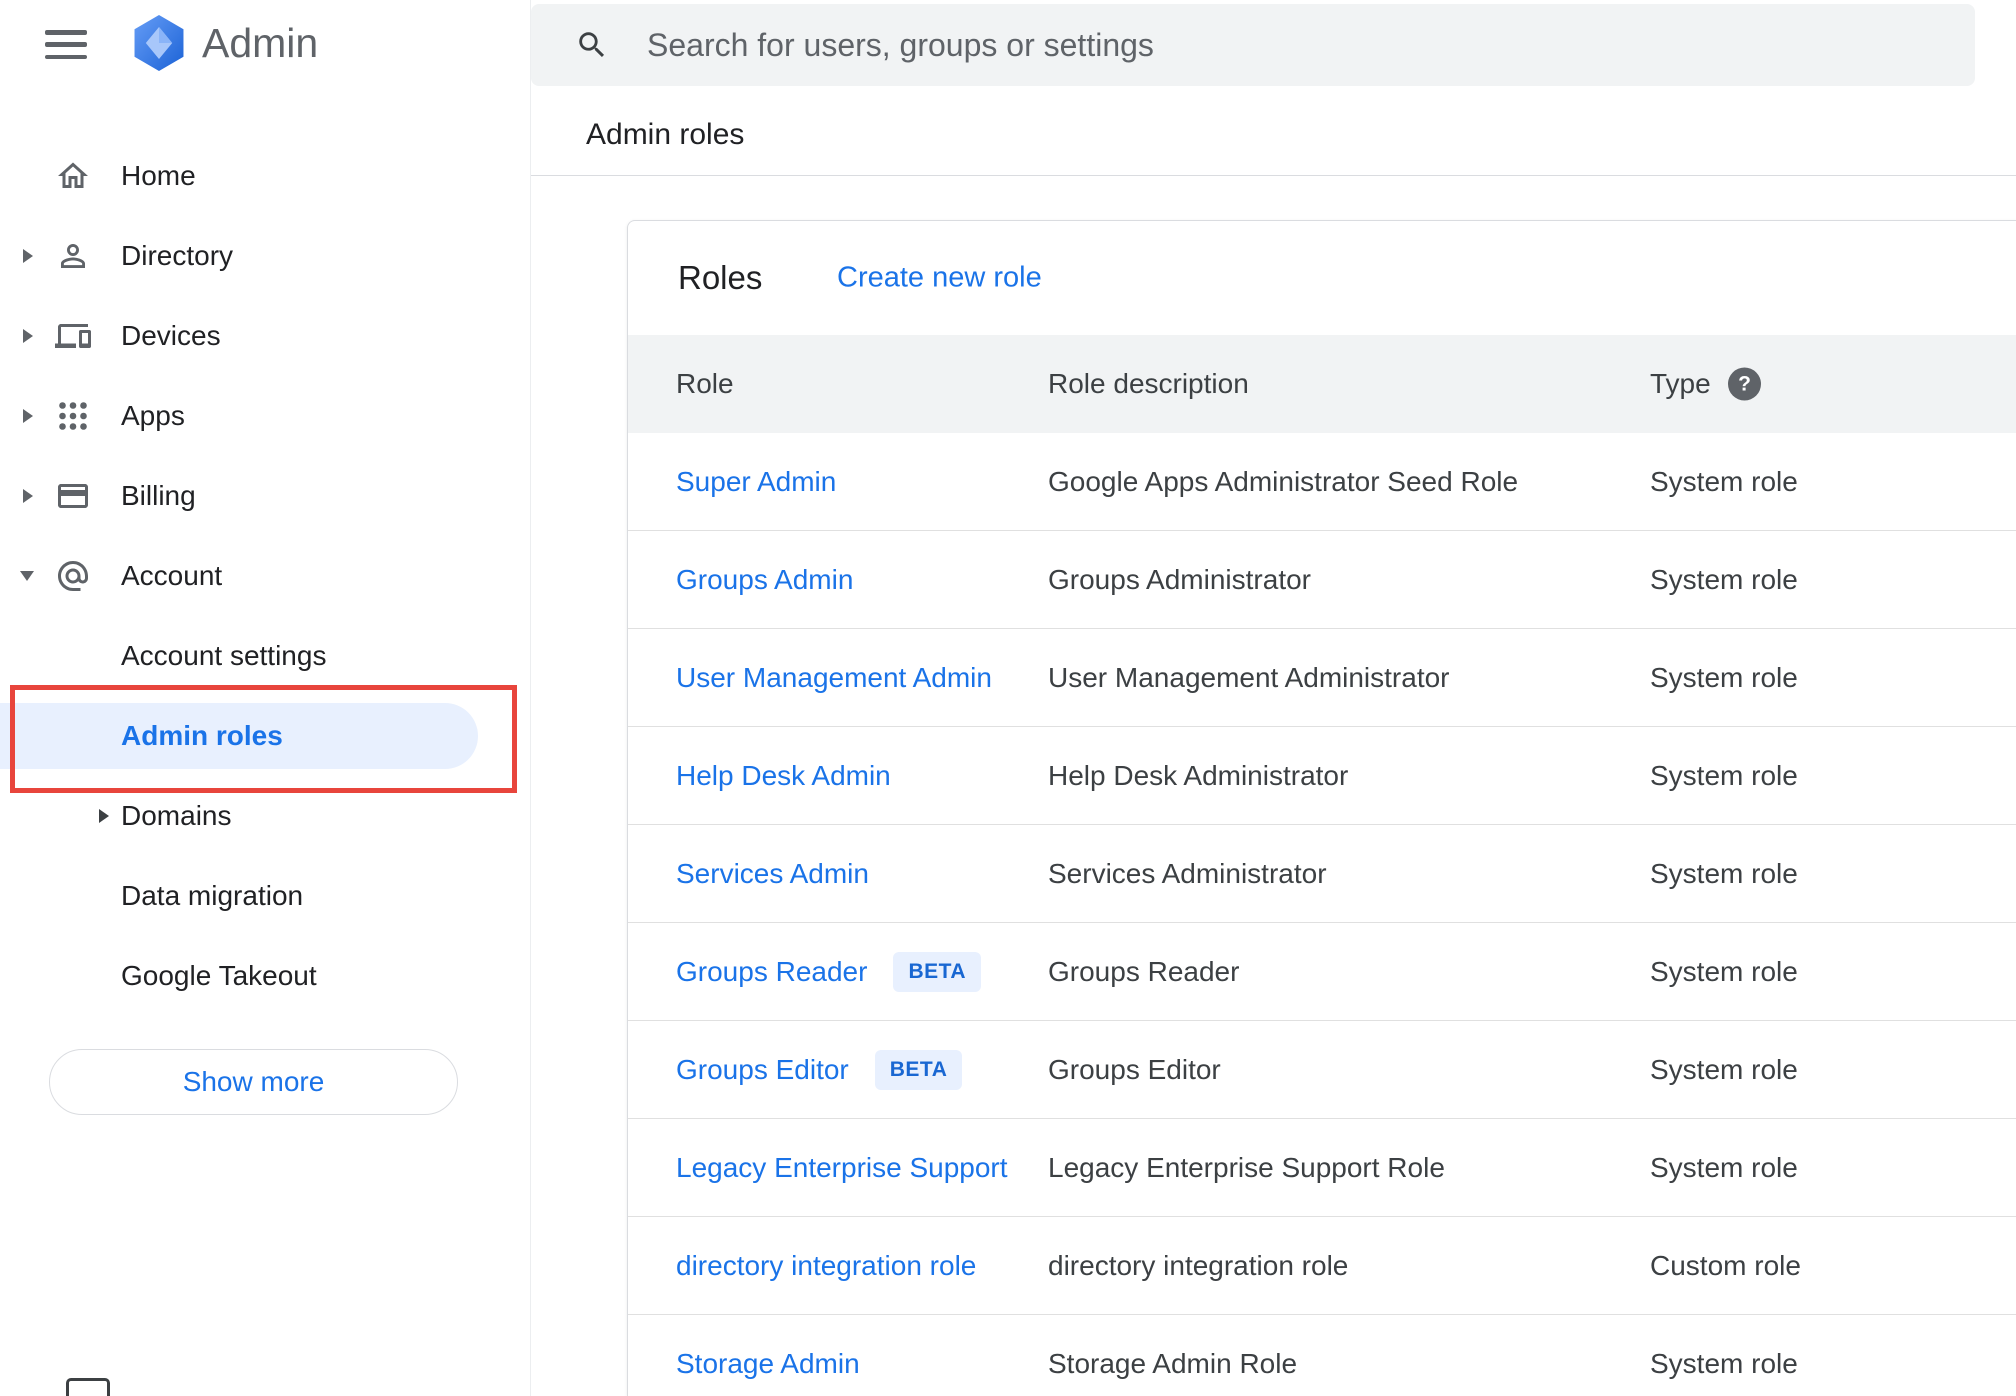 This screenshot has height=1396, width=2016. I want to click on sidebar-item-label: Directory, so click(177, 255).